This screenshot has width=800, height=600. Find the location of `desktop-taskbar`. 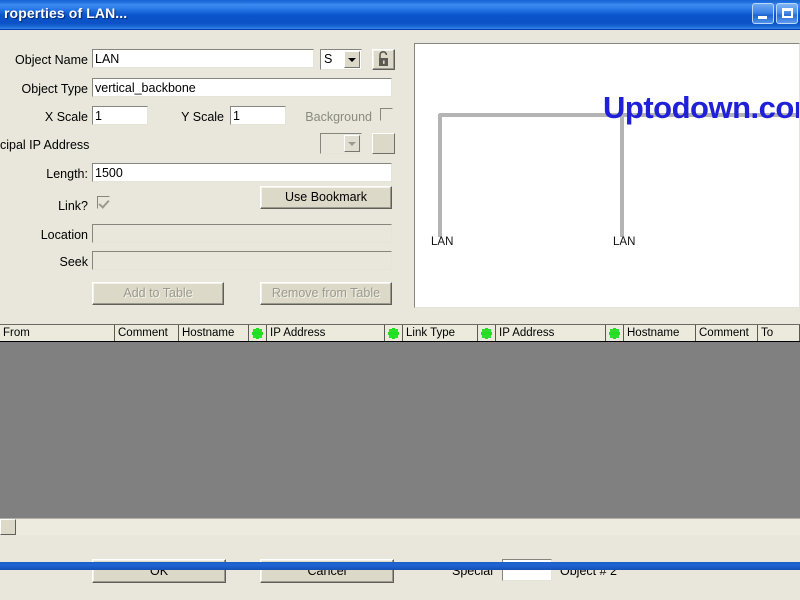

desktop-taskbar is located at coordinates (400, 566).